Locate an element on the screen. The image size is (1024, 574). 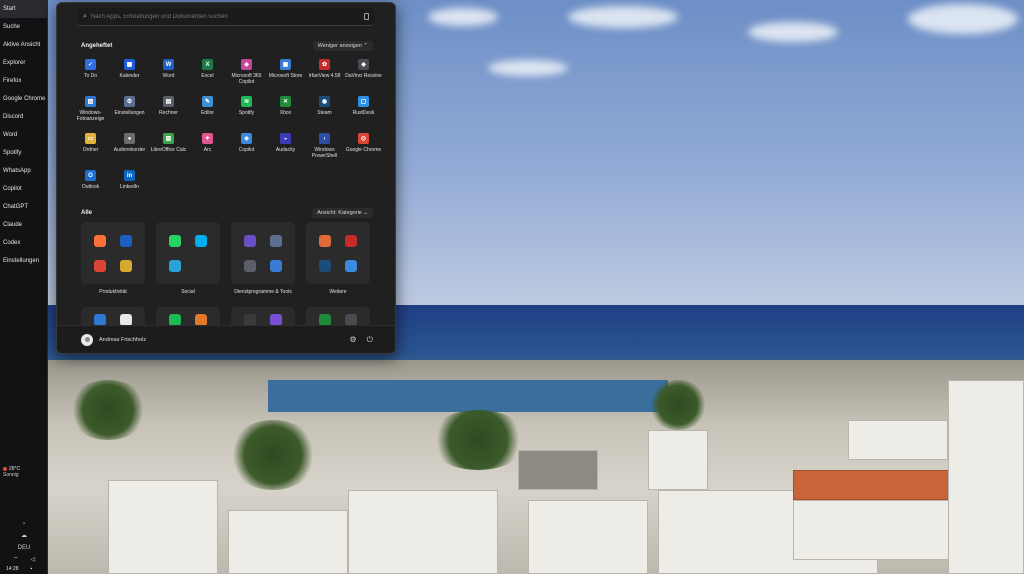
pinned-app-label: Word is located at coordinates (168, 76).